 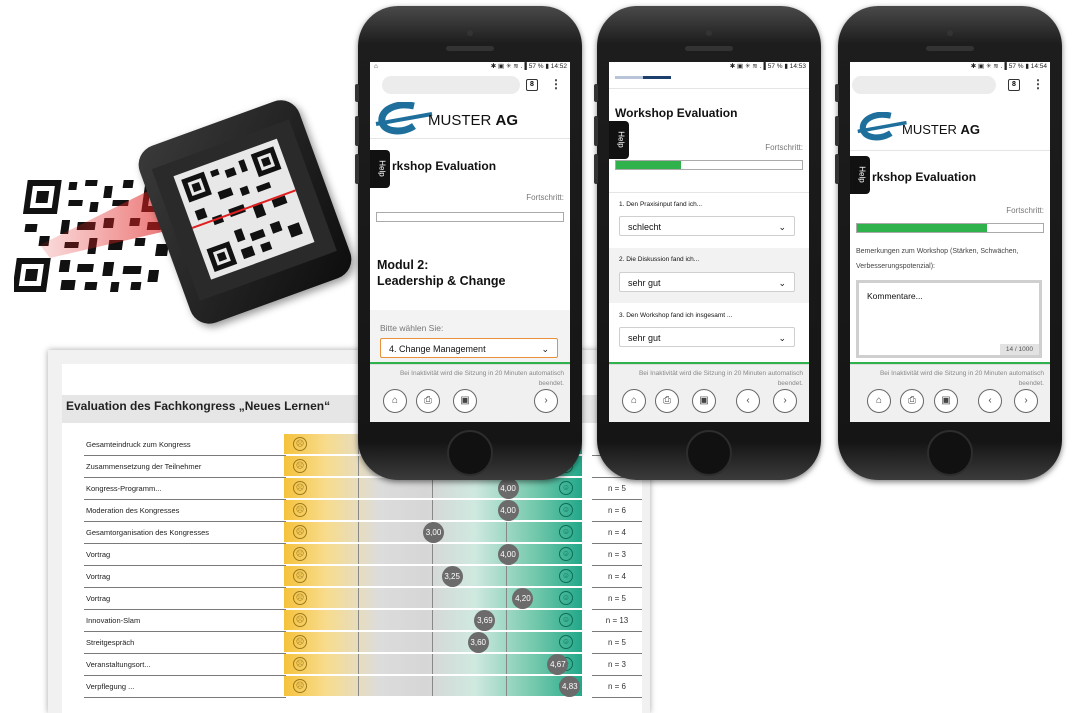 I want to click on rating-value-marker: 3,25, so click(x=452, y=576).